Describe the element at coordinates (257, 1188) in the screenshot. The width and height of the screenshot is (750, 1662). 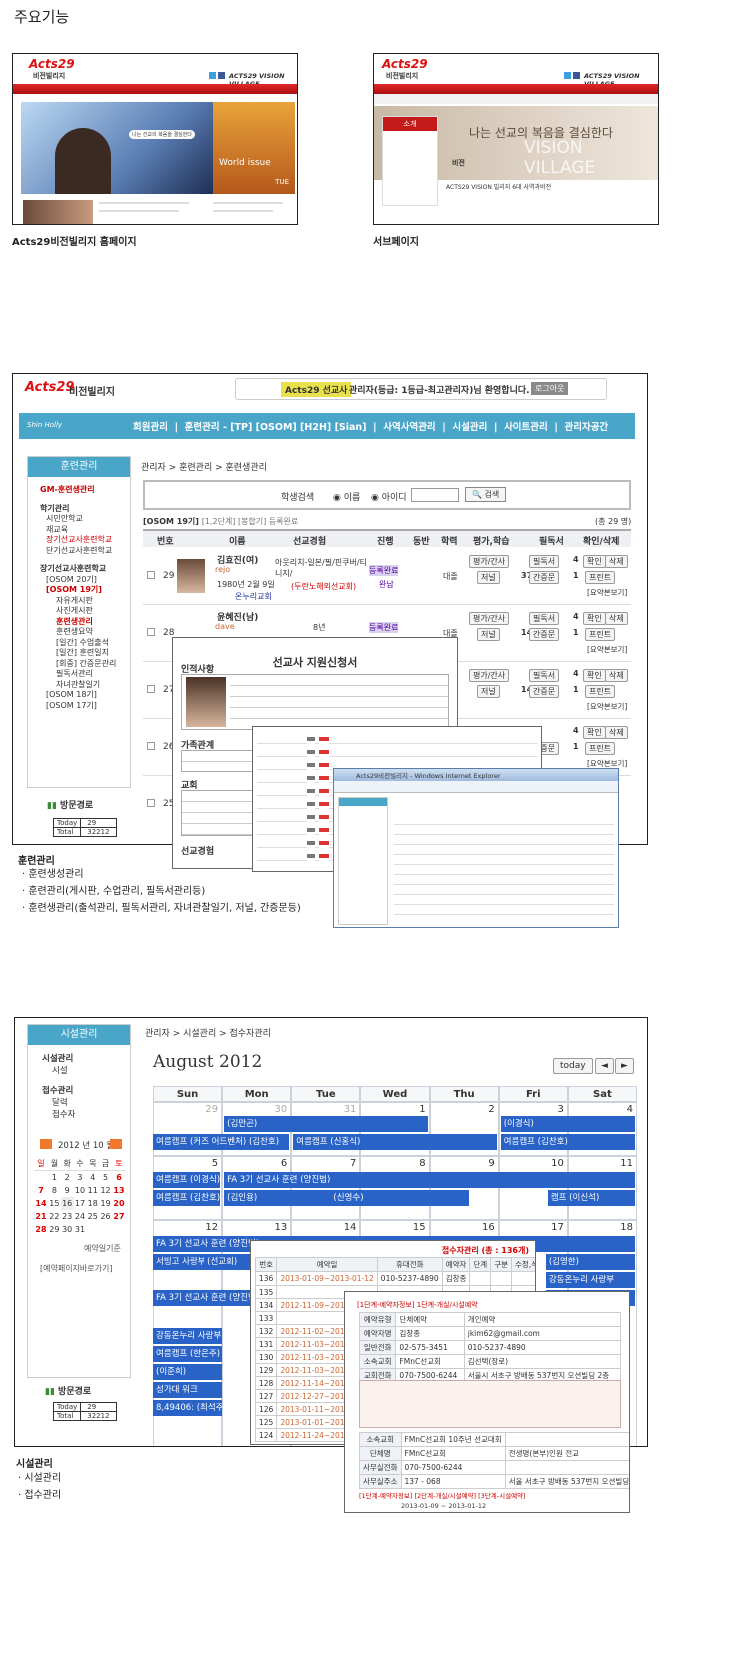
I see `day-cell: 6` at that location.